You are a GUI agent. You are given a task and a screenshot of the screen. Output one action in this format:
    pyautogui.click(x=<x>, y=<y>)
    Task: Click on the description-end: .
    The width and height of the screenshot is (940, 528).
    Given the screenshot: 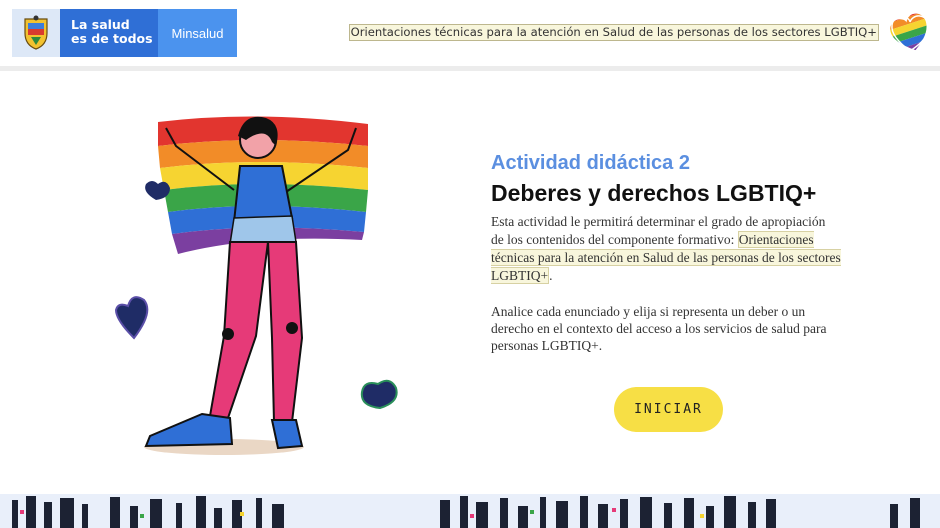 What is the action you would take?
    pyautogui.click(x=551, y=275)
    